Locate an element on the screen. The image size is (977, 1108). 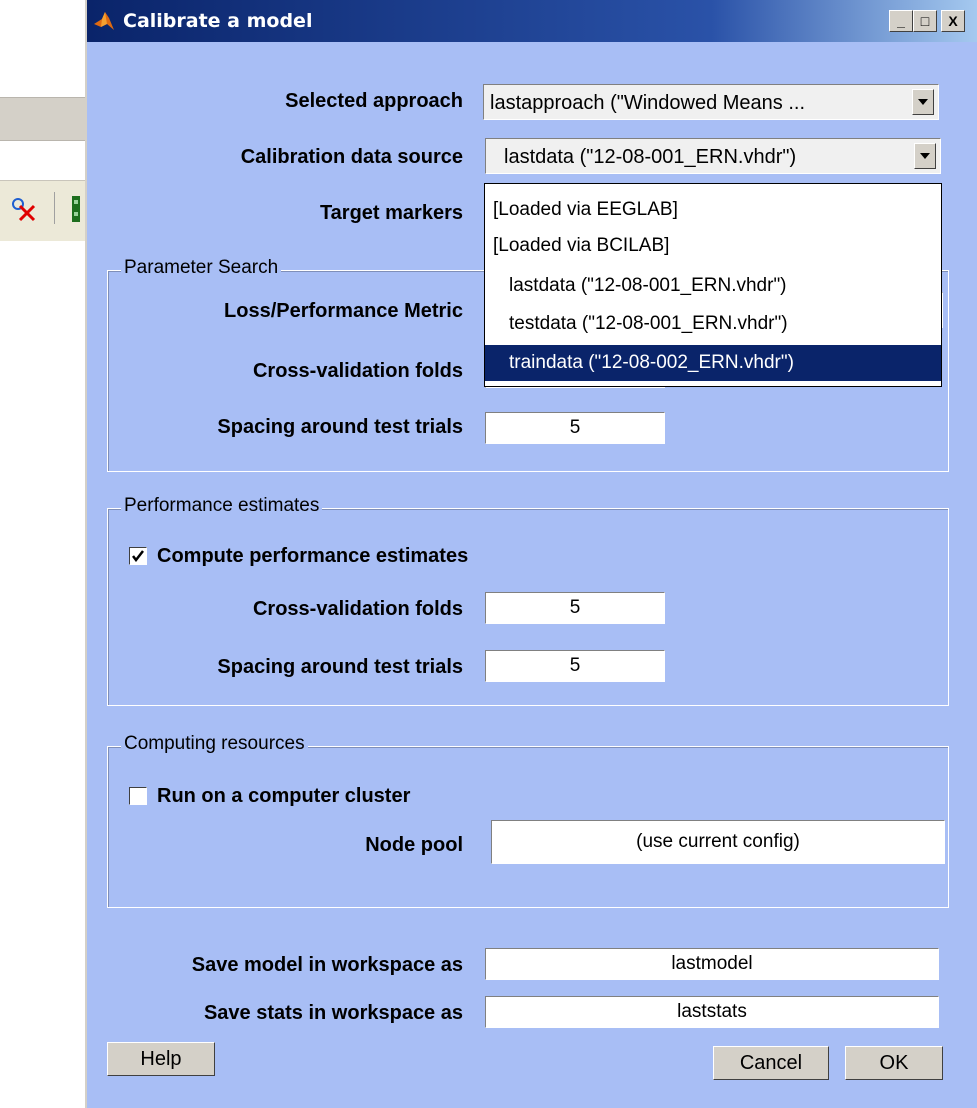
dropdown-item-lastdata: lastdata ("12-08-001_ERN.vhdr") is located at coordinates (725, 286).